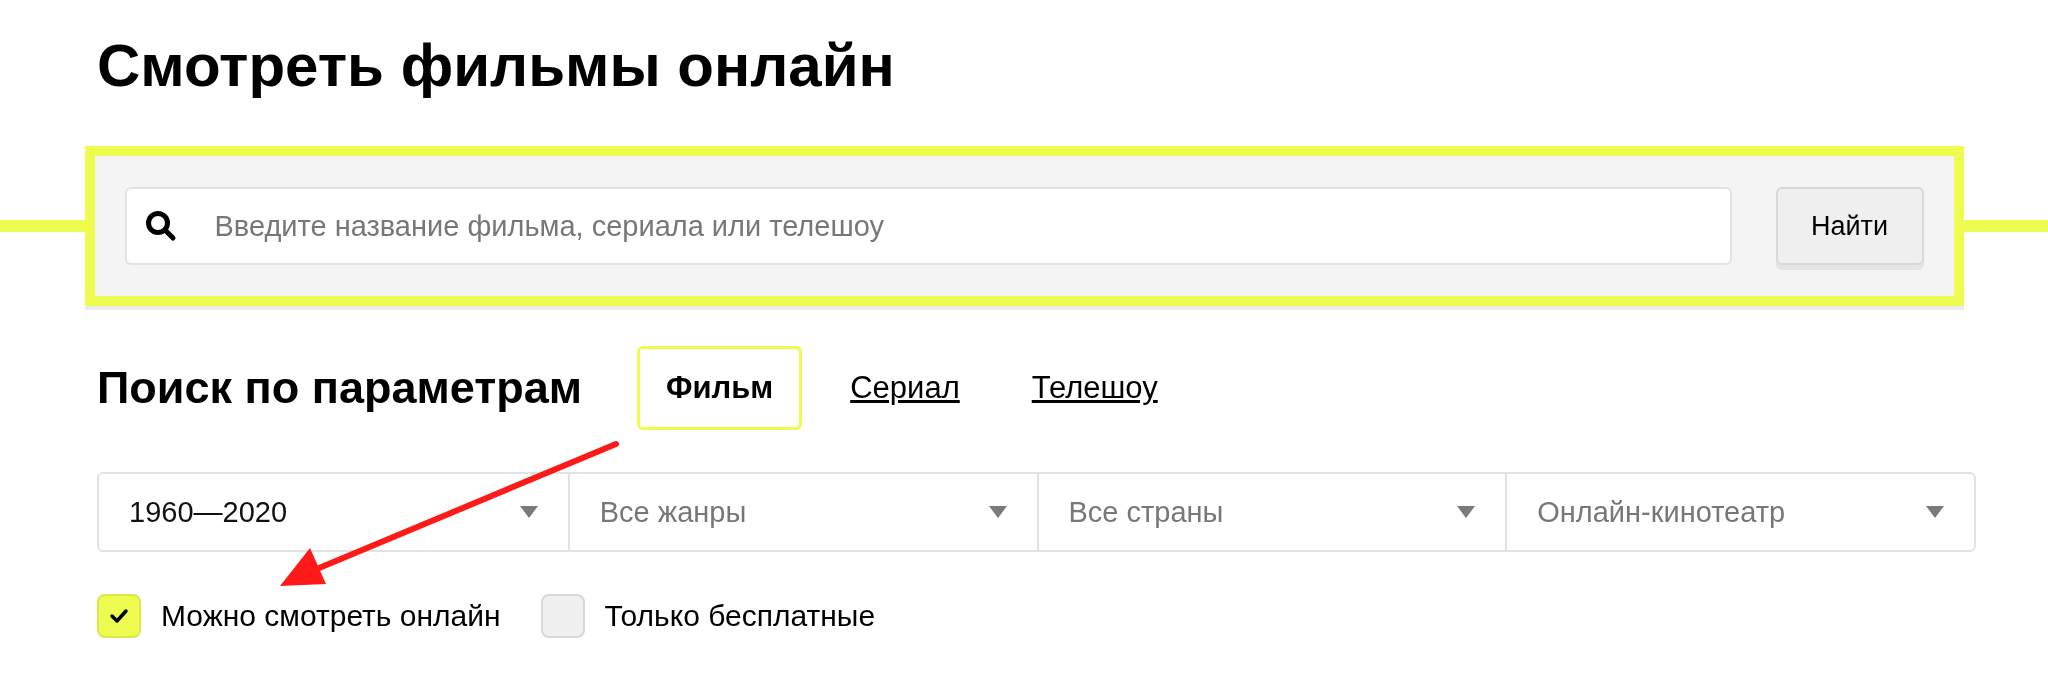 Image resolution: width=2048 pixels, height=676 pixels. Describe the element at coordinates (928, 226) in the screenshot. I see `search-field: Введите название фильма, сериала или телешоу` at that location.